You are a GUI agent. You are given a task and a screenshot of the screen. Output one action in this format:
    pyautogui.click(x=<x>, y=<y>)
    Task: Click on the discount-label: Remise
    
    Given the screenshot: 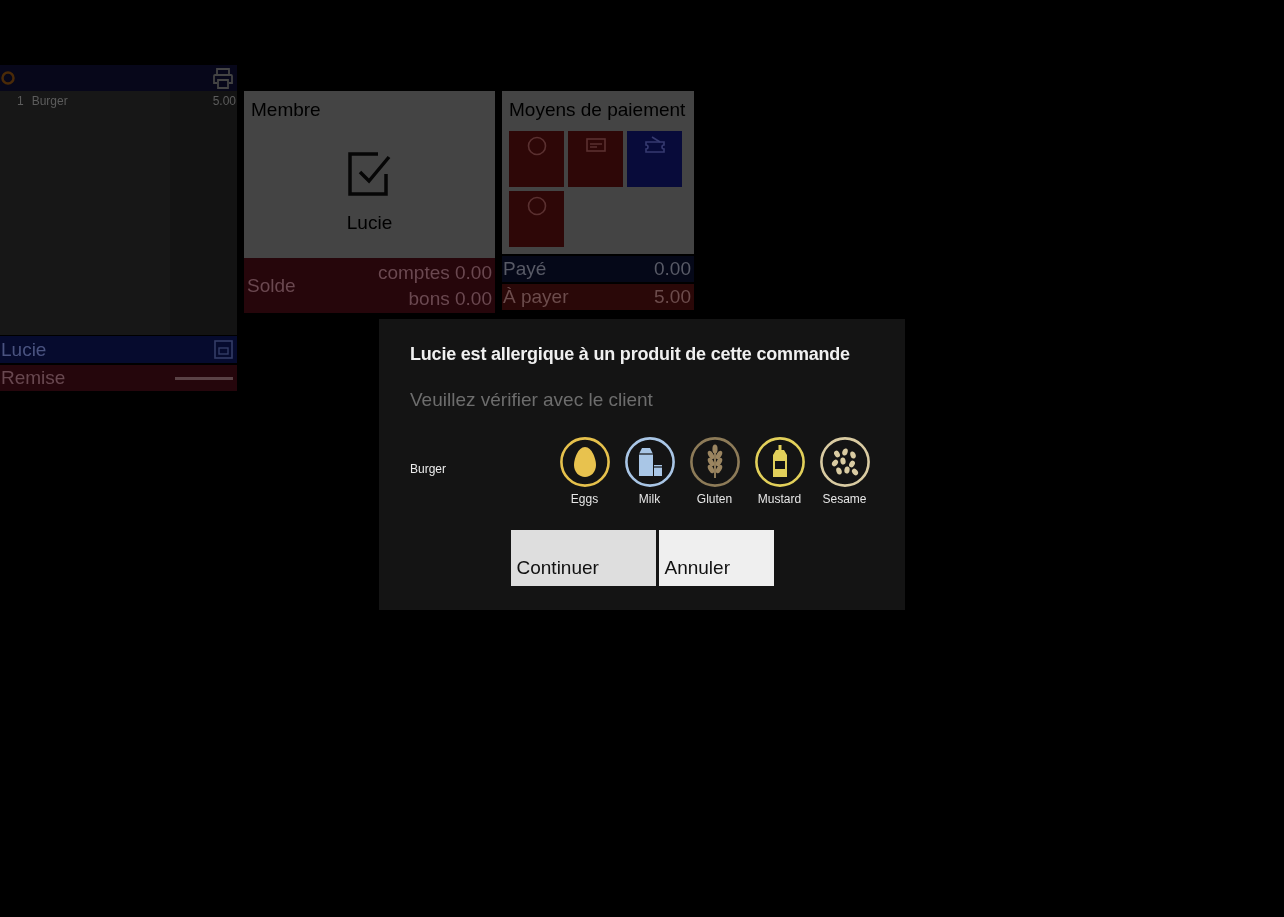 What is the action you would take?
    pyautogui.click(x=33, y=378)
    